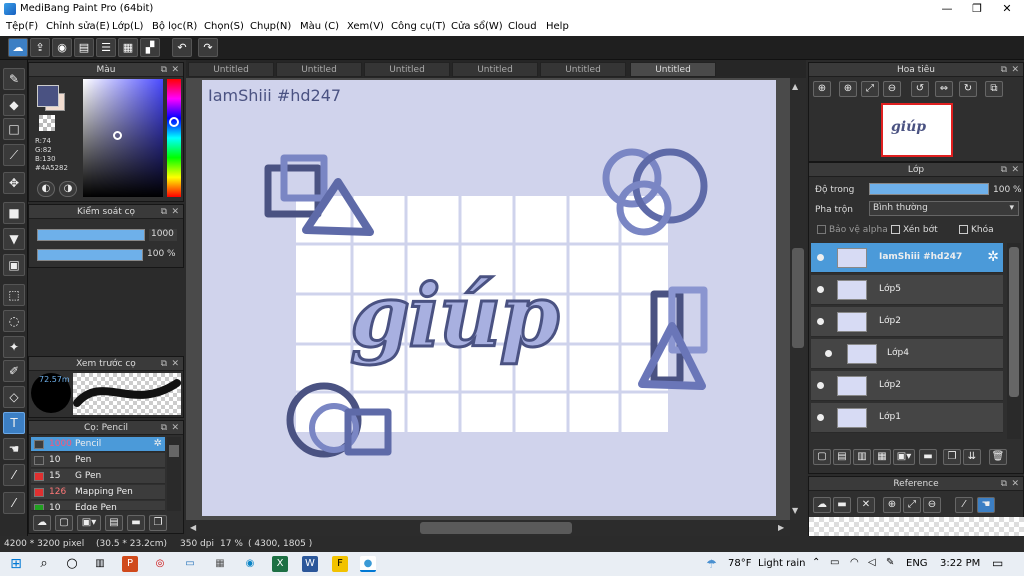 The image size is (1024, 576). Describe the element at coordinates (673, 69) in the screenshot. I see `tab-untitled-6: Untitled` at that location.